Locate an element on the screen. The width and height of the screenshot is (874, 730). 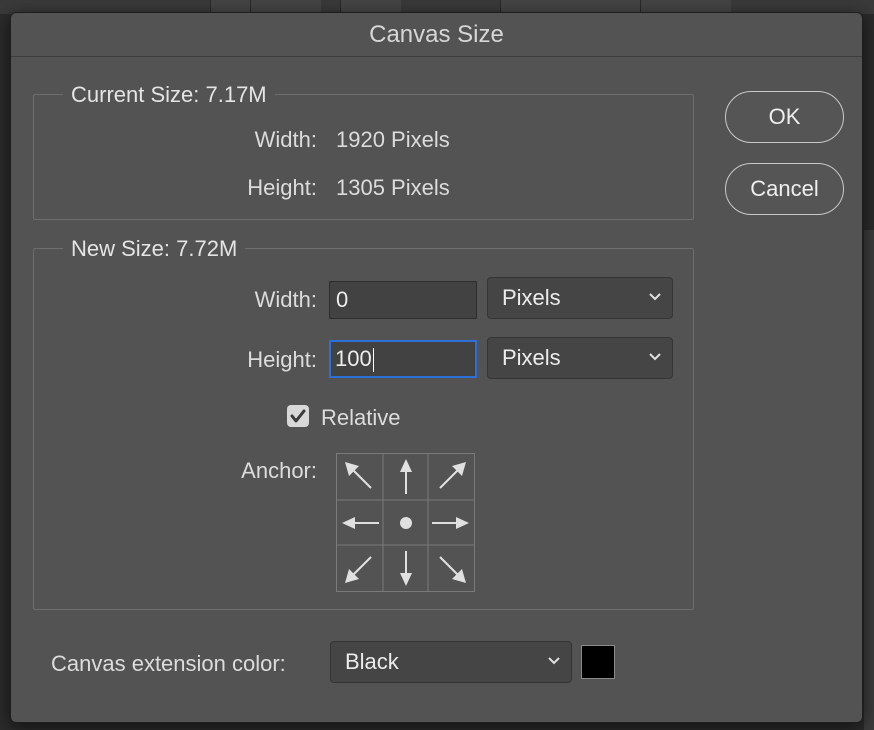
arrow-up-right-icon is located at coordinates (452, 475).